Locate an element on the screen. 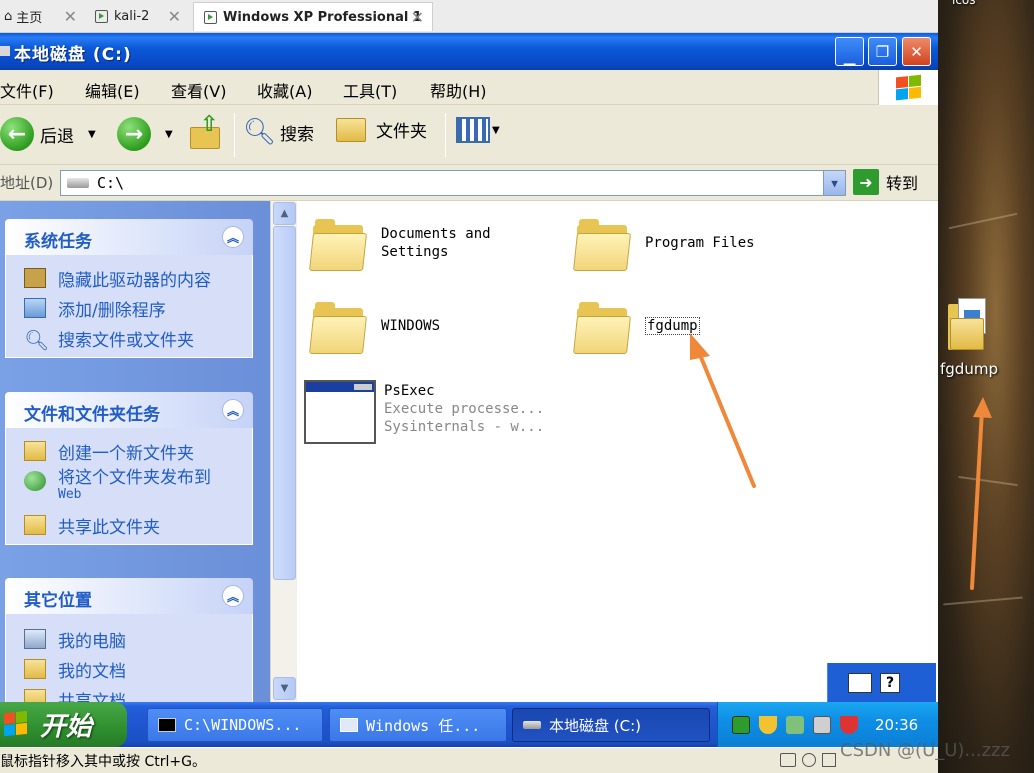 This screenshot has height=773, width=1034. clock: 20:36 is located at coordinates (896, 725).